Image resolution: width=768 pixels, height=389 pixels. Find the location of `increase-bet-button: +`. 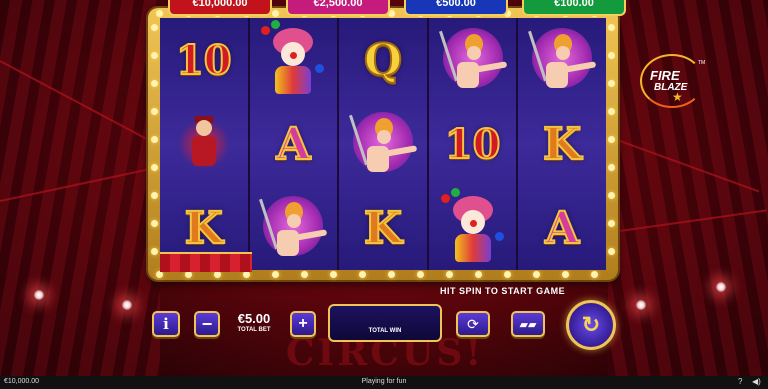

increase-bet-button: + is located at coordinates (303, 324).